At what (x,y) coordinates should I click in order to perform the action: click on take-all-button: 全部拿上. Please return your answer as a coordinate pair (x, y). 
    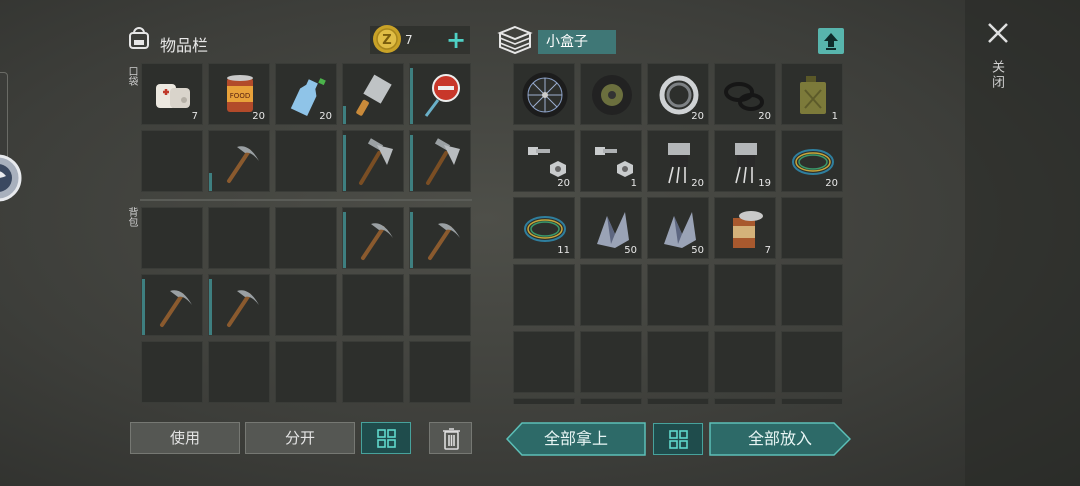
    Looking at the image, I should click on (575, 439).